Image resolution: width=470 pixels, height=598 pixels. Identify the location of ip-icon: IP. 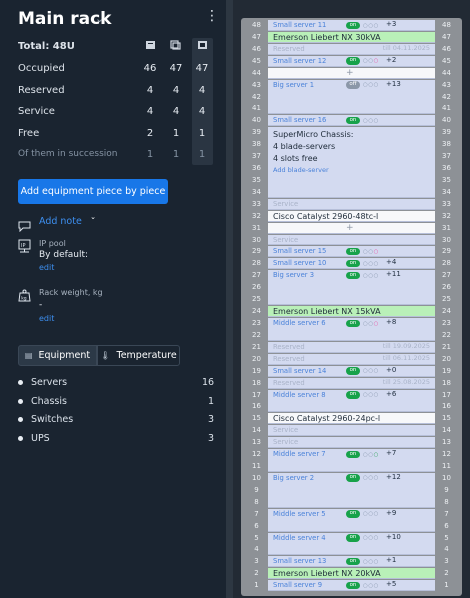
(24, 247).